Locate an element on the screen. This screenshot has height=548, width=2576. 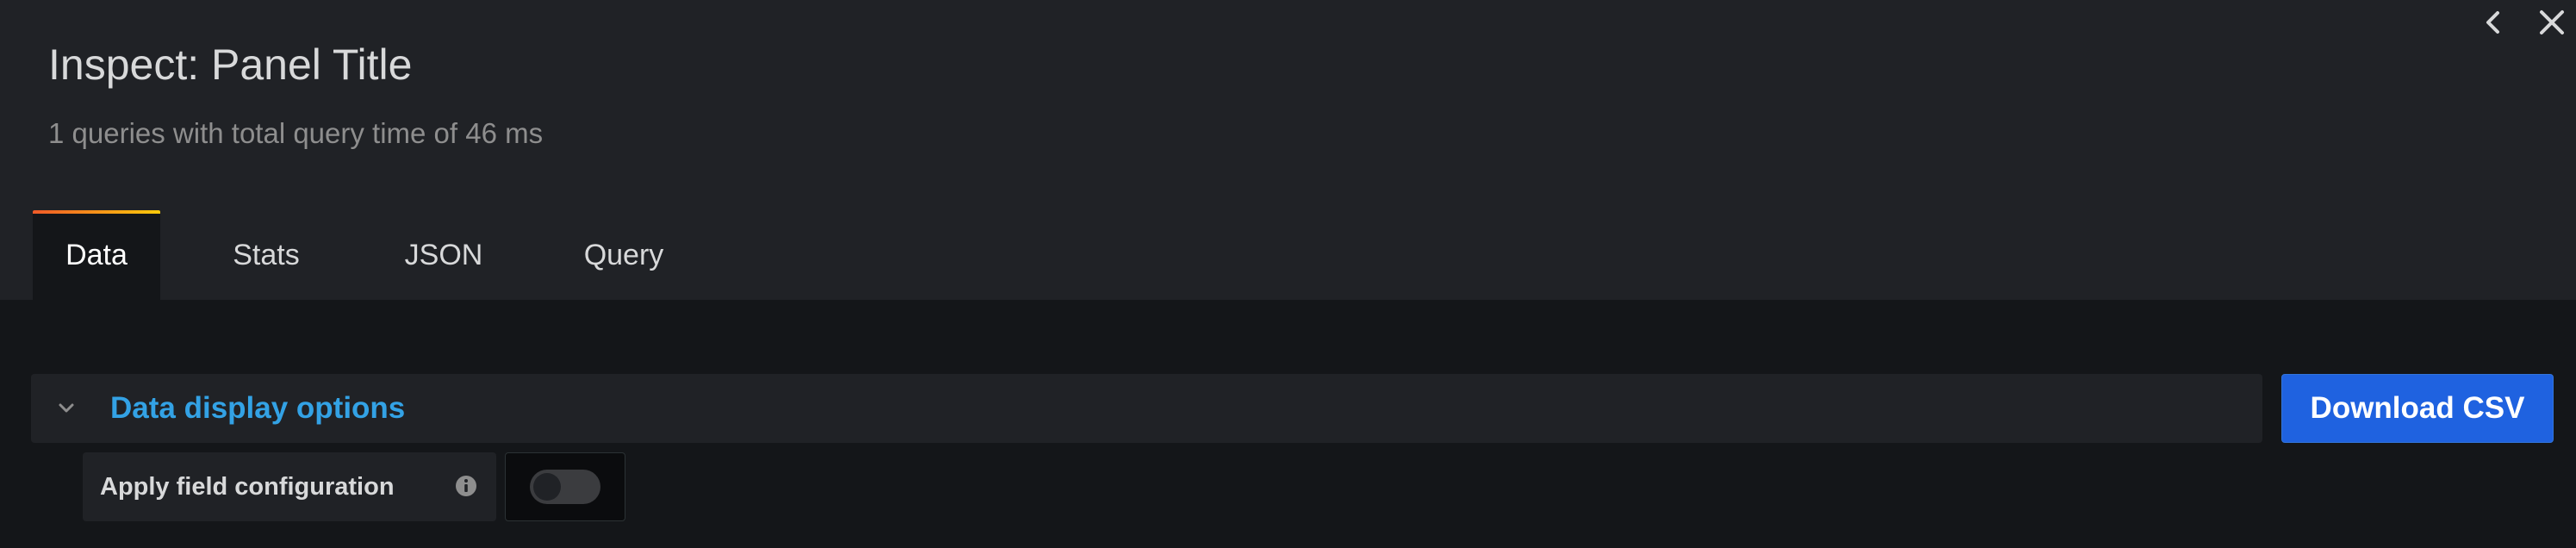
tab-json: JSON is located at coordinates (444, 255).